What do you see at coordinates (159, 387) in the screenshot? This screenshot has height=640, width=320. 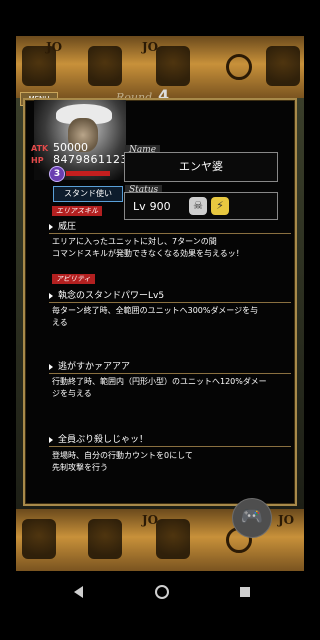 I see `ability-description: 行動終了時、範囲内（円形小型）のユニットへ120%ダメー ジを与える` at bounding box center [159, 387].